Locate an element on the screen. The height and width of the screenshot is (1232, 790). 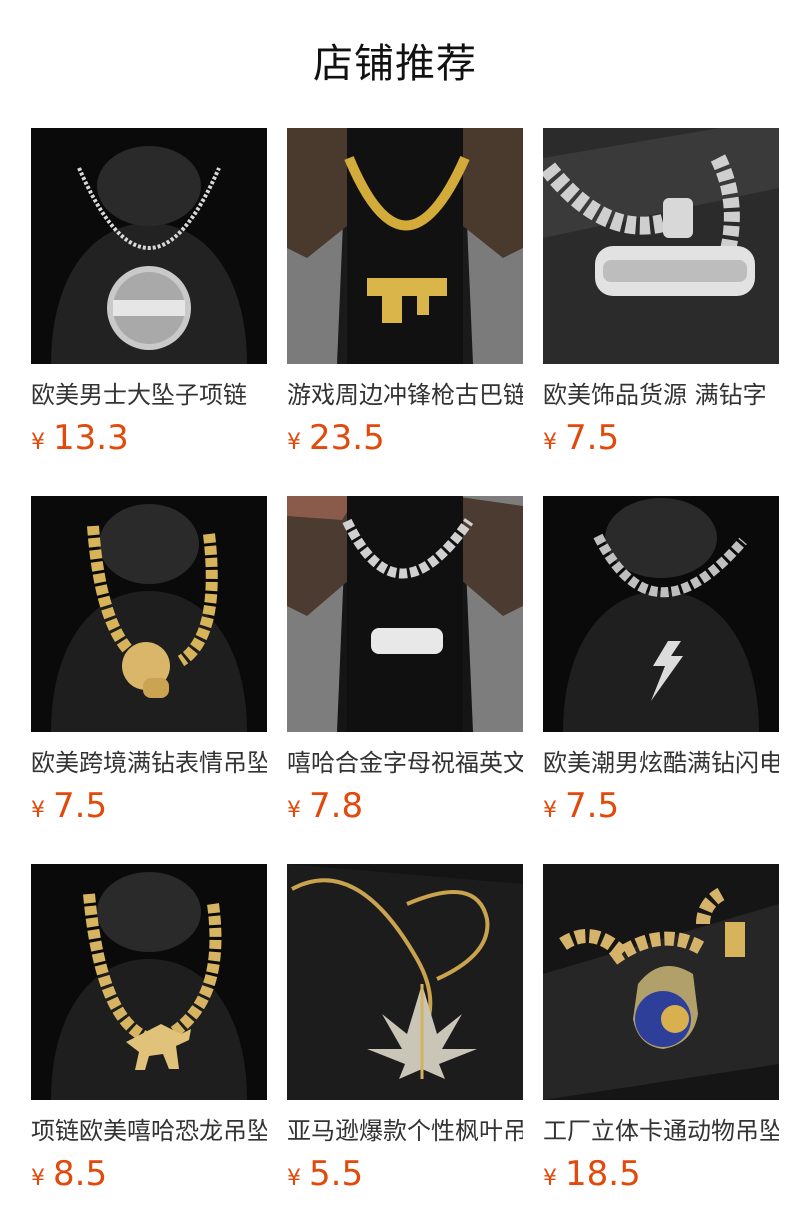
product-name: 工厂立体卡通动物吊坠 is located at coordinates (661, 1131).